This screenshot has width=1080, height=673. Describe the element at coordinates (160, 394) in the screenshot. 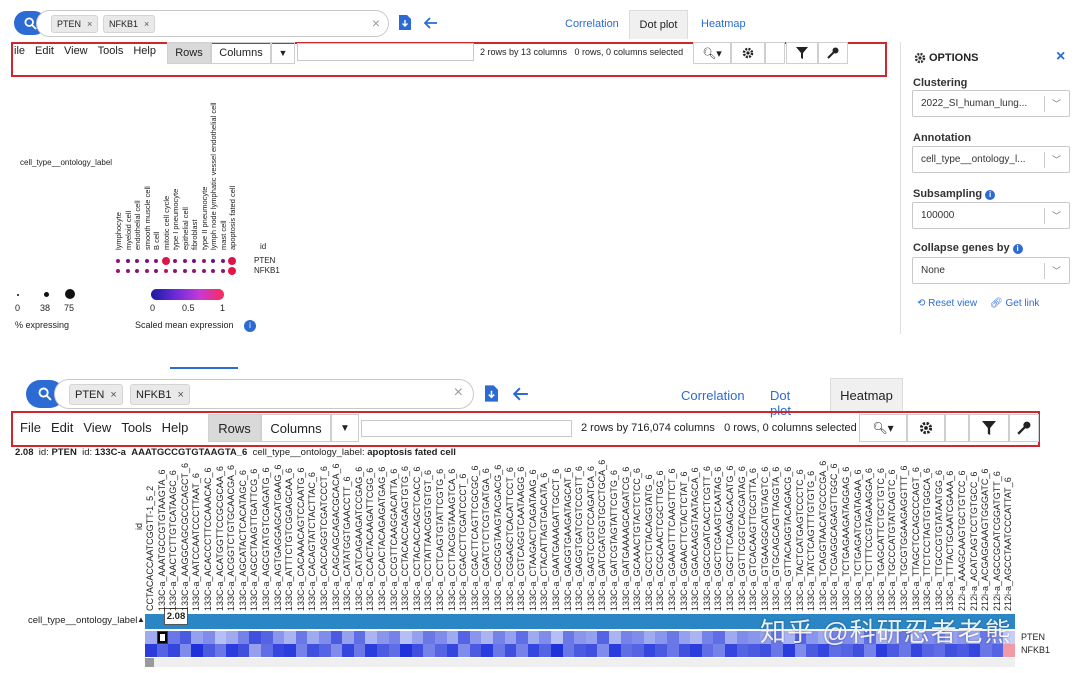

I see `gene-chip: NFKB1 ×` at that location.